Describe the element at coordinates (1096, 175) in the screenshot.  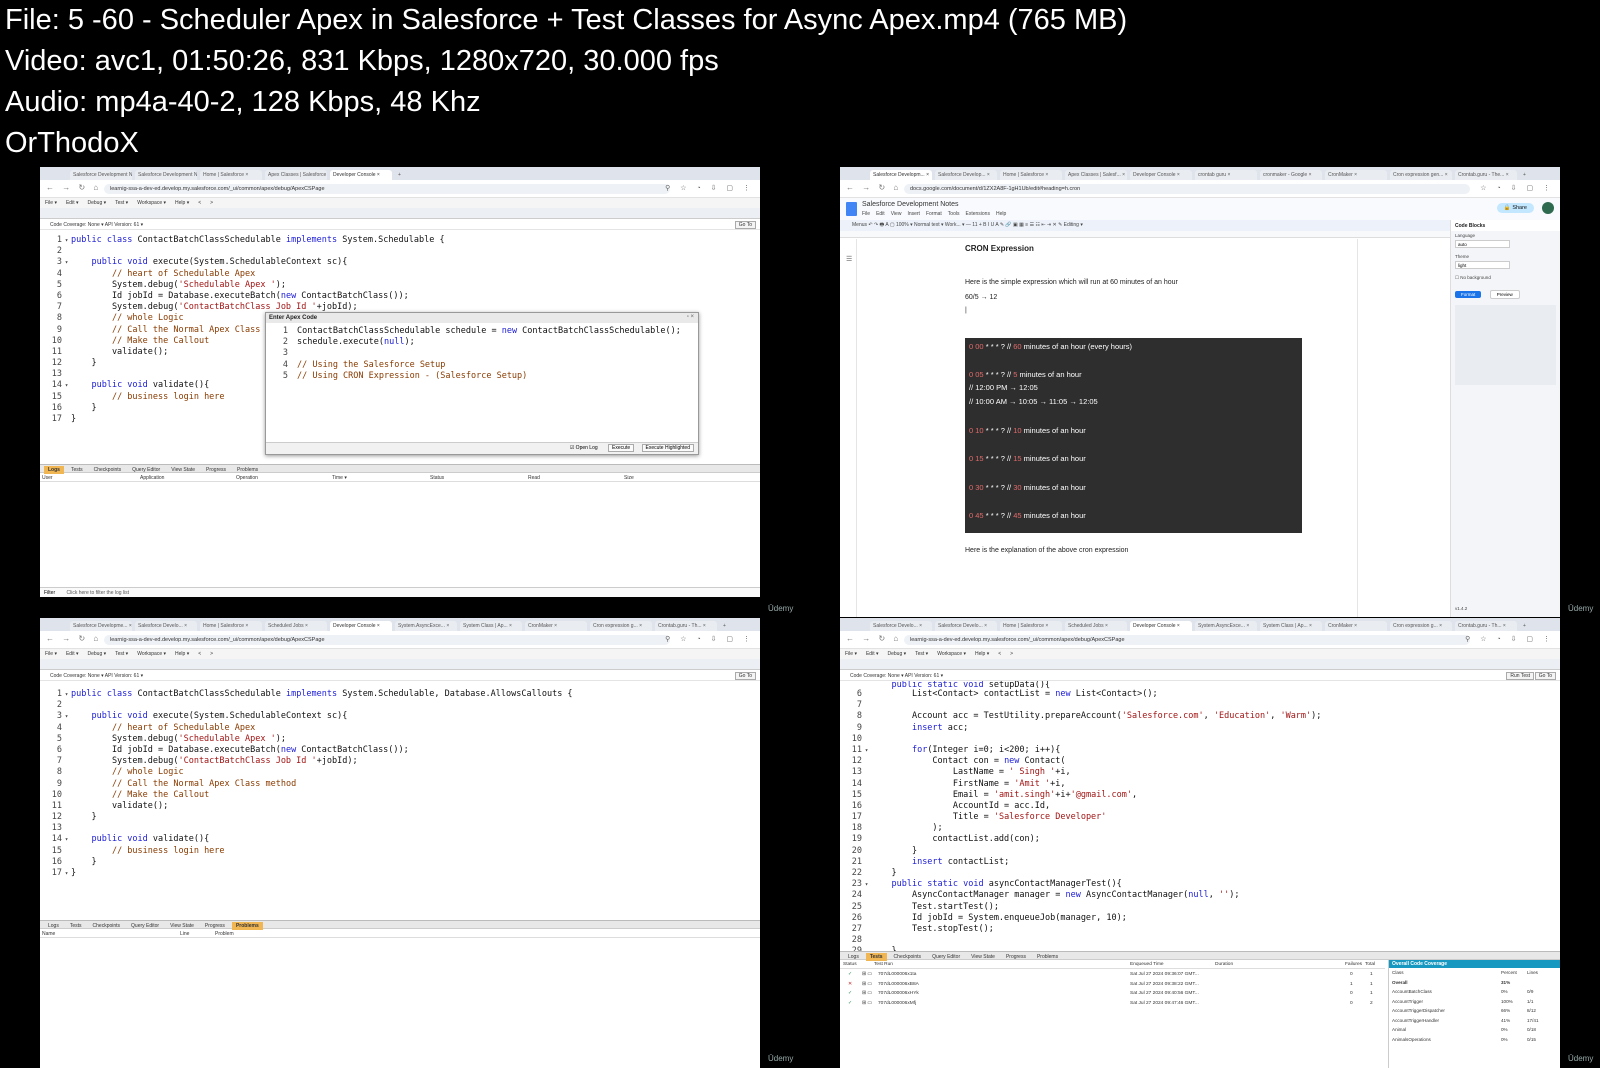
I see `browser-tab: Apex Classes | Salesf... ×` at that location.